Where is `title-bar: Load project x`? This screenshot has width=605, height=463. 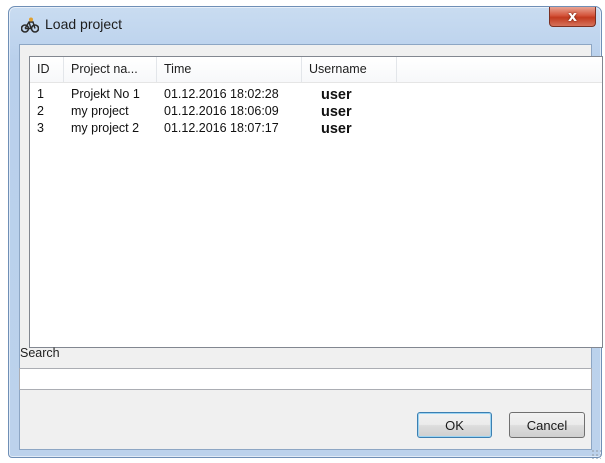 title-bar: Load project x is located at coordinates (305, 24).